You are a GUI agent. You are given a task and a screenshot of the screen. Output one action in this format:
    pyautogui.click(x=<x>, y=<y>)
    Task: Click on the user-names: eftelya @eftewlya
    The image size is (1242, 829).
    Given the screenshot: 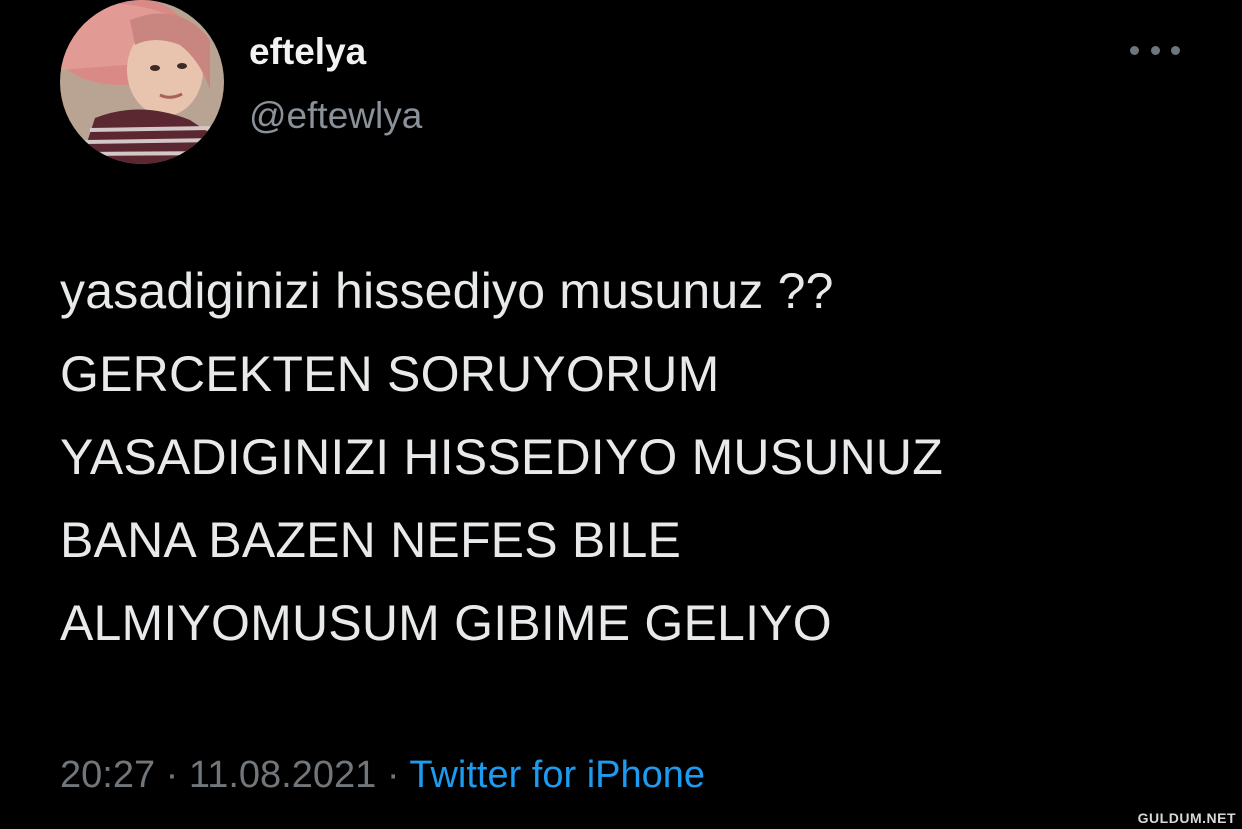 What is the action you would take?
    pyautogui.click(x=335, y=84)
    